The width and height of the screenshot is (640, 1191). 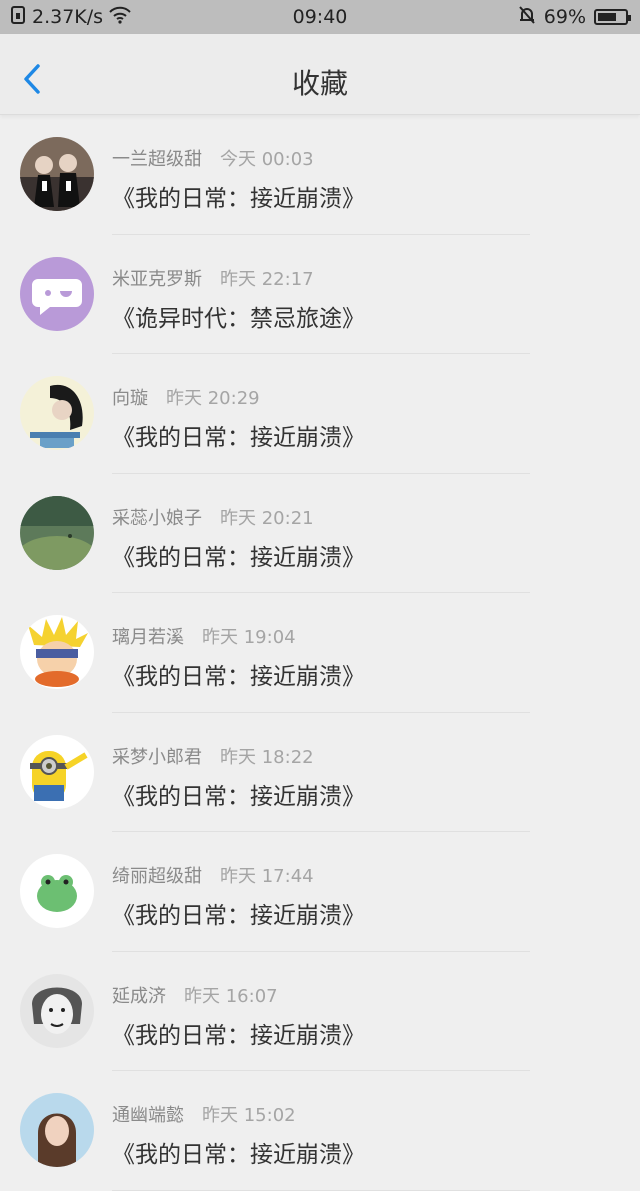 What do you see at coordinates (139, 996) in the screenshot?
I see `user-name: 延成济` at bounding box center [139, 996].